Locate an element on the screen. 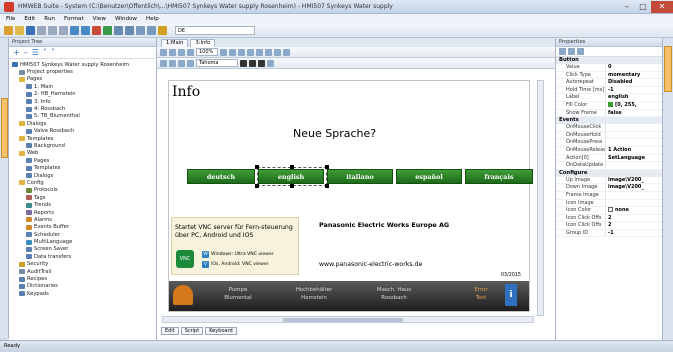  property-value: -1 is located at coordinates (634, 233).